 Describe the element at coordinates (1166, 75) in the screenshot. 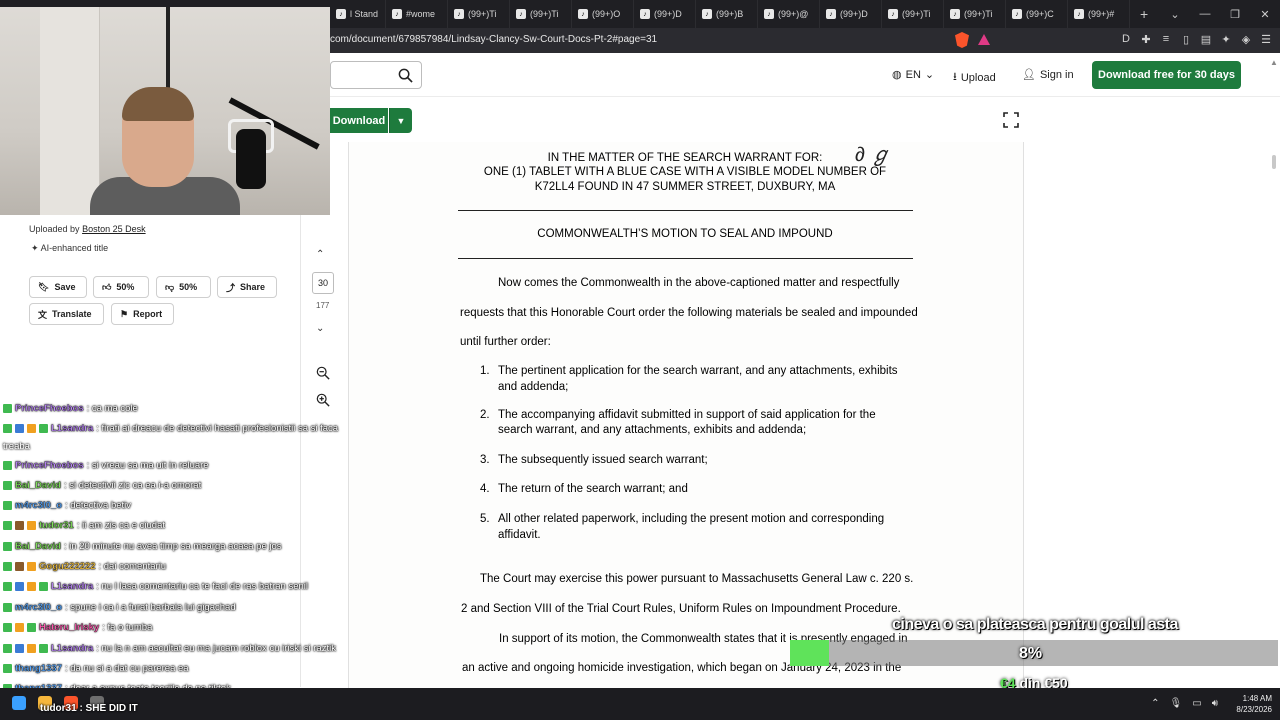

I see `download-free-button: Download free for 30 days` at that location.